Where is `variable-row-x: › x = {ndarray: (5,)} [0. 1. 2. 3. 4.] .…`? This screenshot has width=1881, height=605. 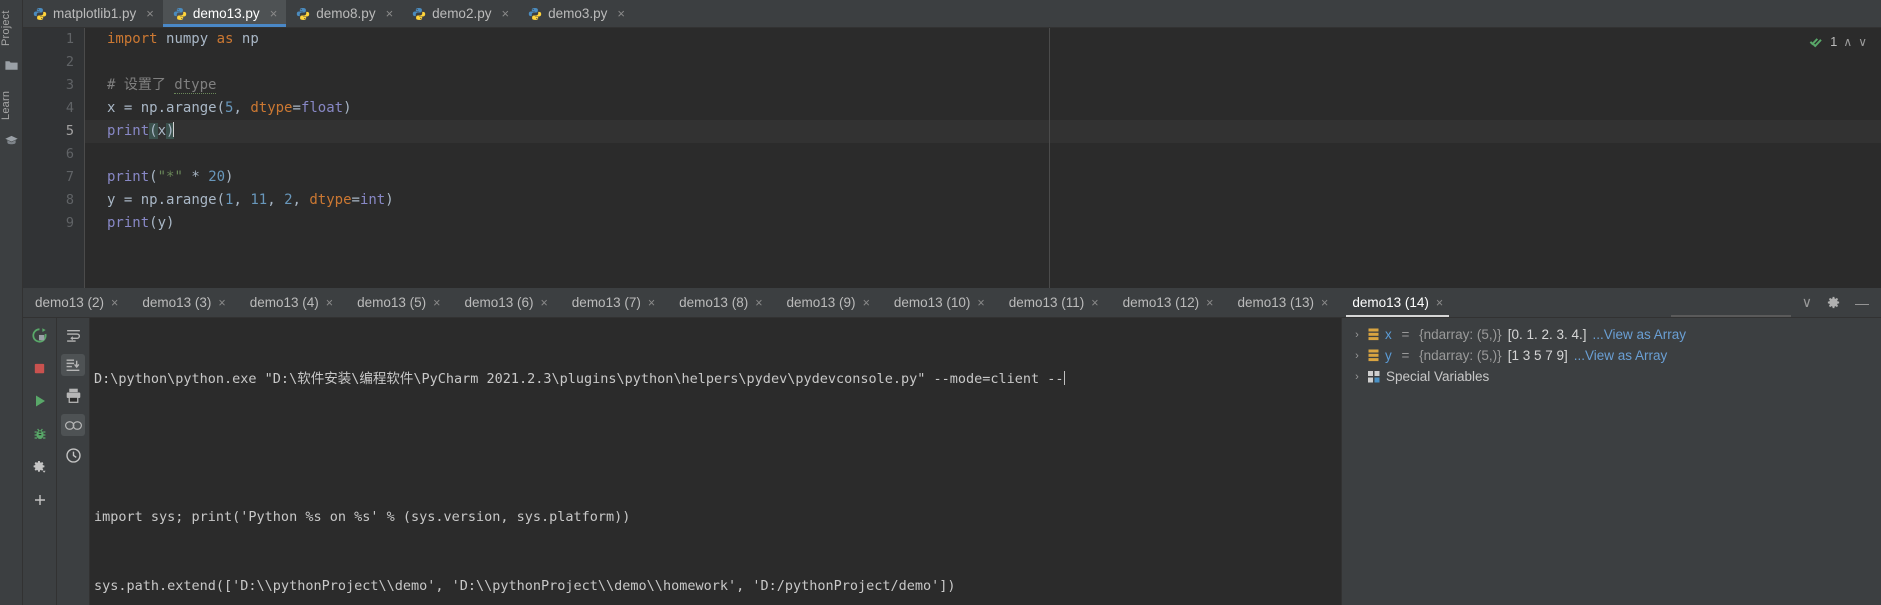 variable-row-x: › x = {ndarray: (5,)} [0. 1. 2. 3. 4.] .… is located at coordinates (1611, 334).